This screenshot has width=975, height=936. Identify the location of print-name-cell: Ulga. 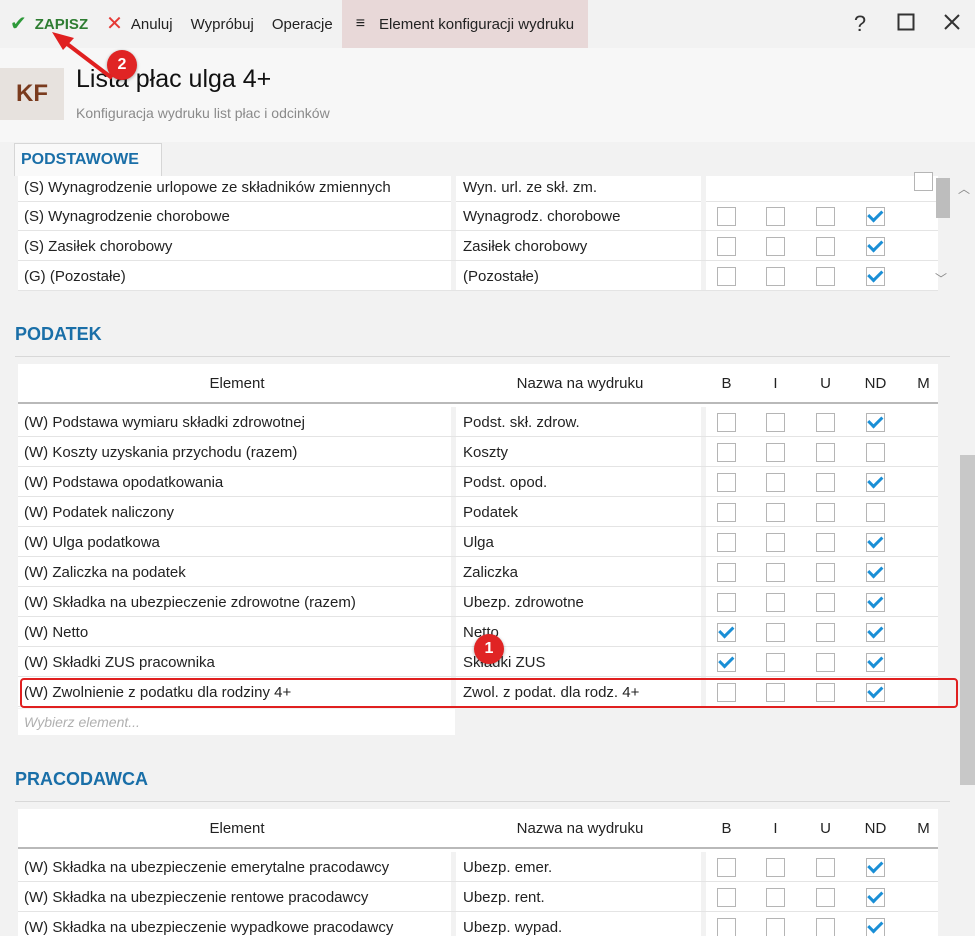
(578, 542).